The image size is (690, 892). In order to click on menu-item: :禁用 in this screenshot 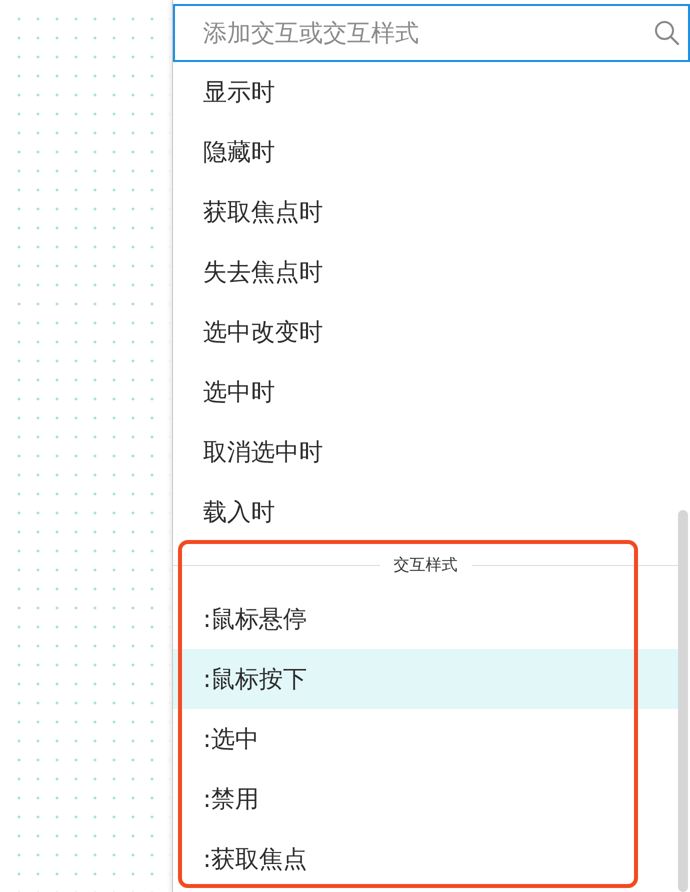, I will do `click(425, 799)`.